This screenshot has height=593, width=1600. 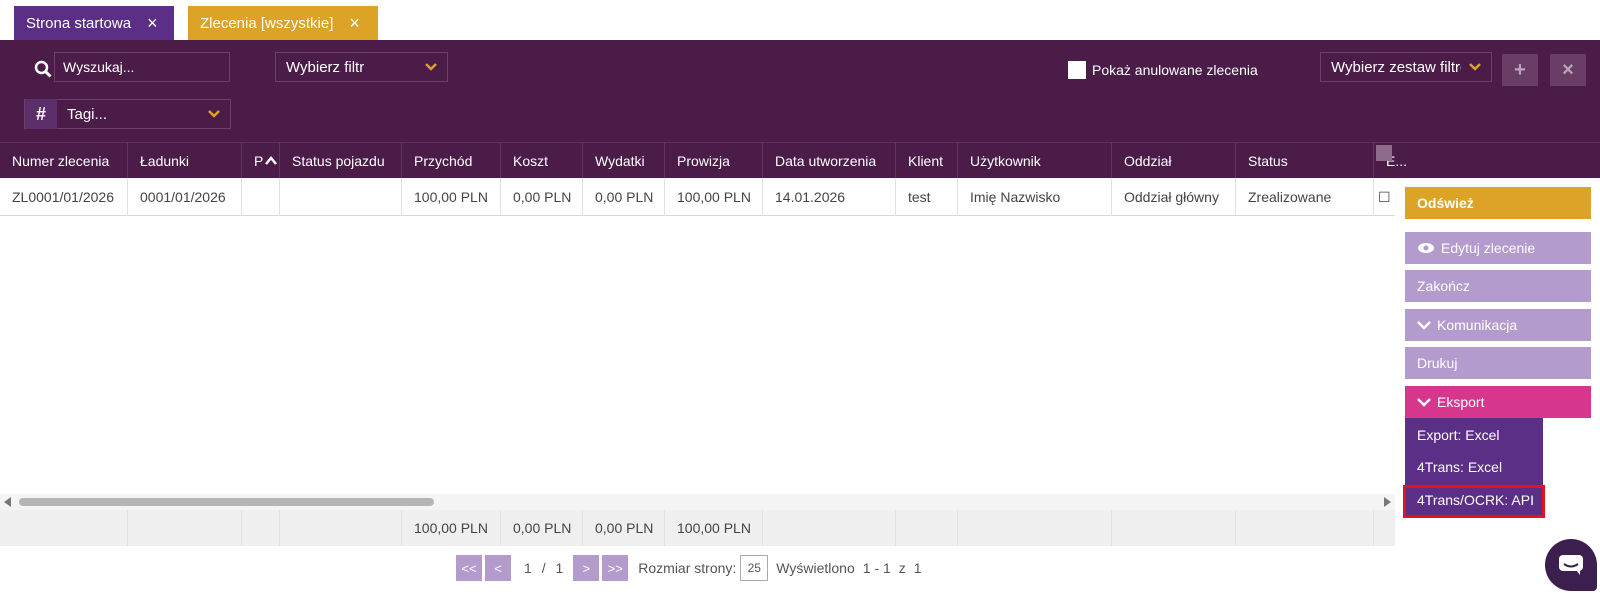 What do you see at coordinates (1035, 161) in the screenshot?
I see `column-header: Użytkownik` at bounding box center [1035, 161].